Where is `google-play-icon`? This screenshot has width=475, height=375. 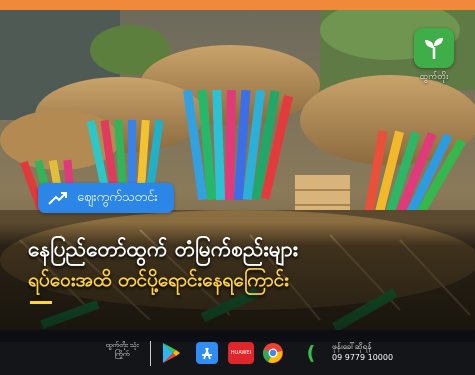 google-play-icon is located at coordinates (171, 353).